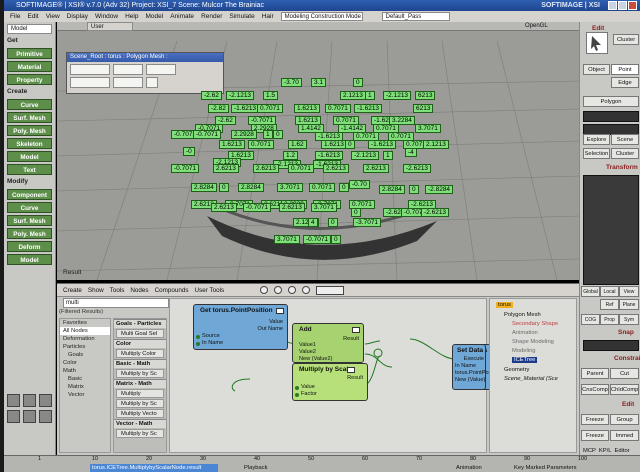  What do you see at coordinates (116, 303) in the screenshot?
I see `node-filter-input: multi` at bounding box center [116, 303].